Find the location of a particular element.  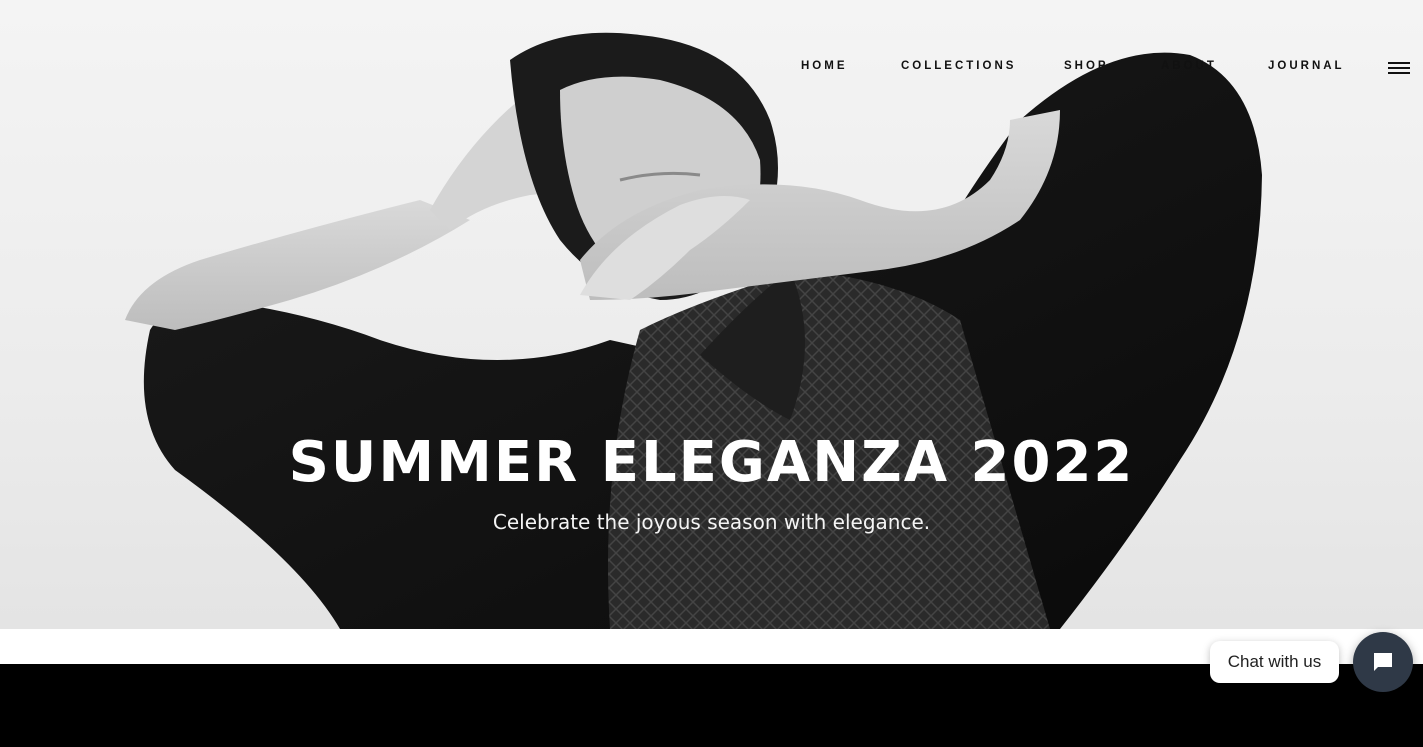

hero-title: SUMMER ELEGANZA 2022 is located at coordinates (711, 462).